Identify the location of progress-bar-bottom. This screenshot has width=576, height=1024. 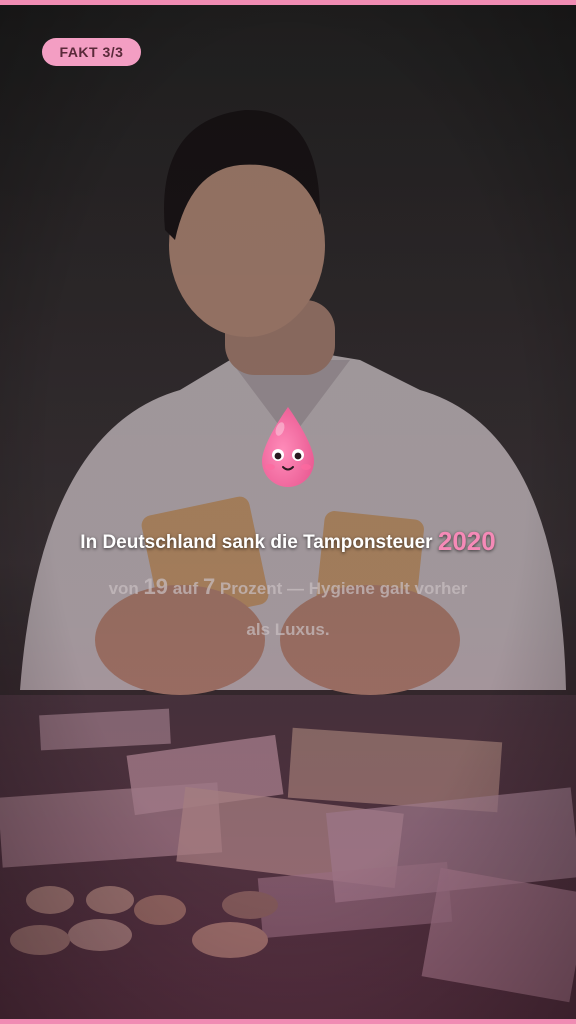
(288, 1021).